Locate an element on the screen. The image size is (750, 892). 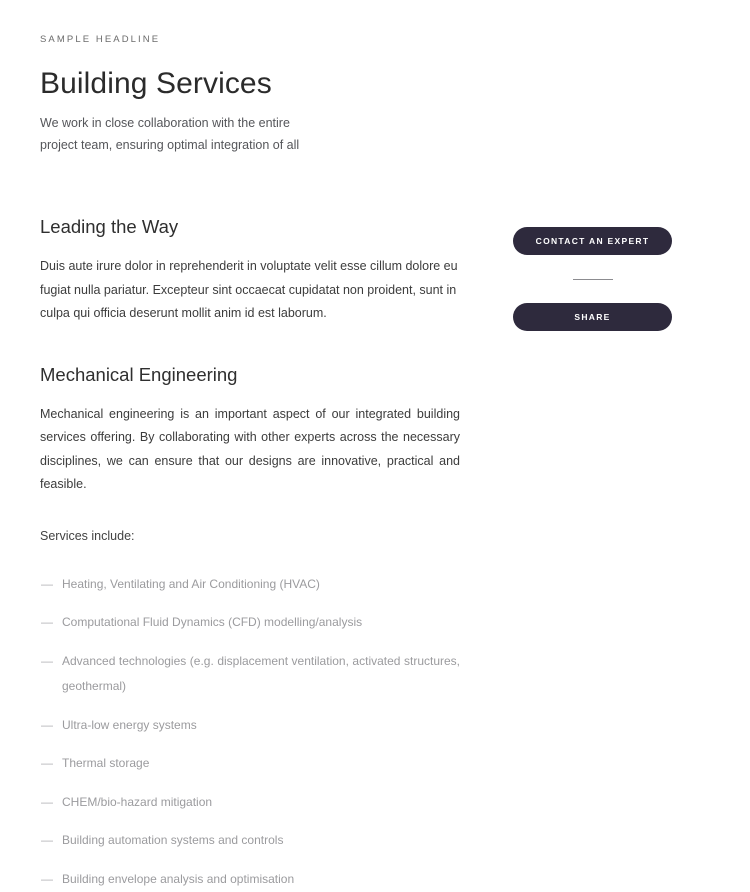
page-title: Building Services is located at coordinates (250, 84).